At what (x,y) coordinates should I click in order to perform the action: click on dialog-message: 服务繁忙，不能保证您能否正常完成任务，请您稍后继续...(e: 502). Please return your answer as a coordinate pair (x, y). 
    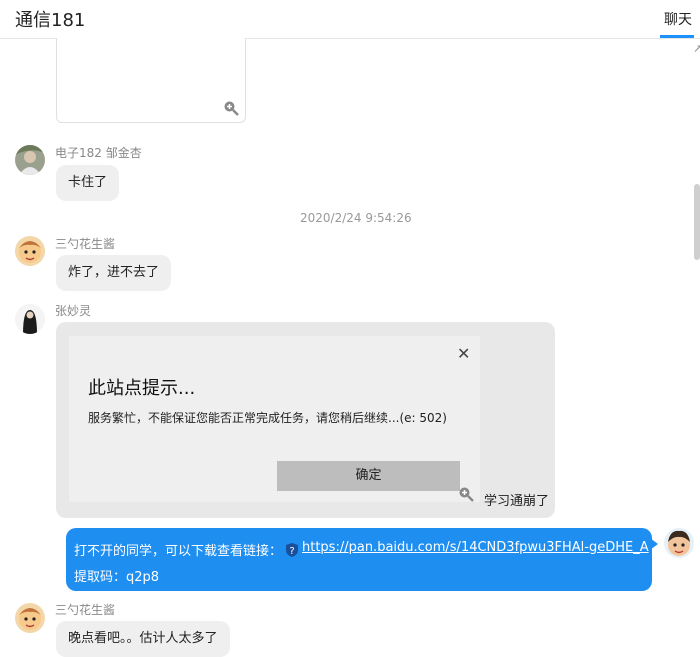
    Looking at the image, I should click on (267, 418).